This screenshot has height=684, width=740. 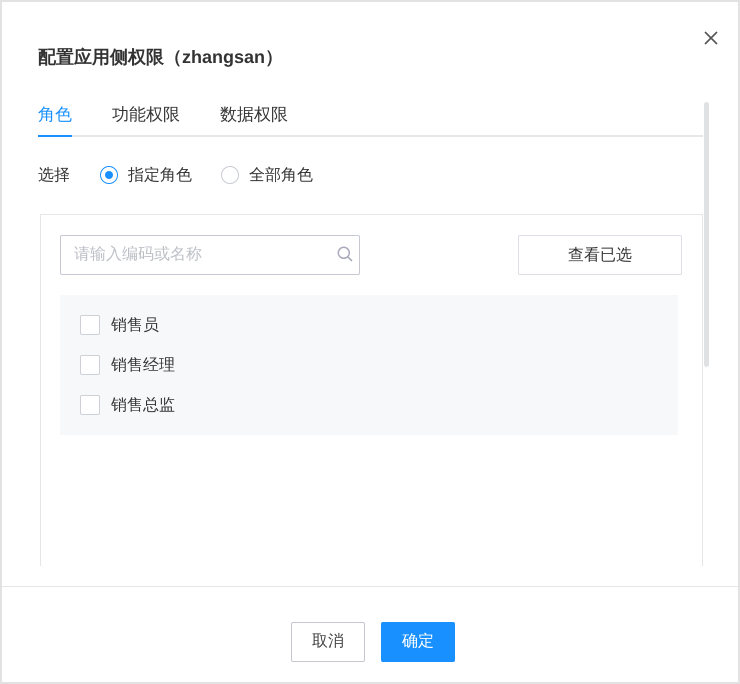 I want to click on close-icon, so click(x=711, y=38).